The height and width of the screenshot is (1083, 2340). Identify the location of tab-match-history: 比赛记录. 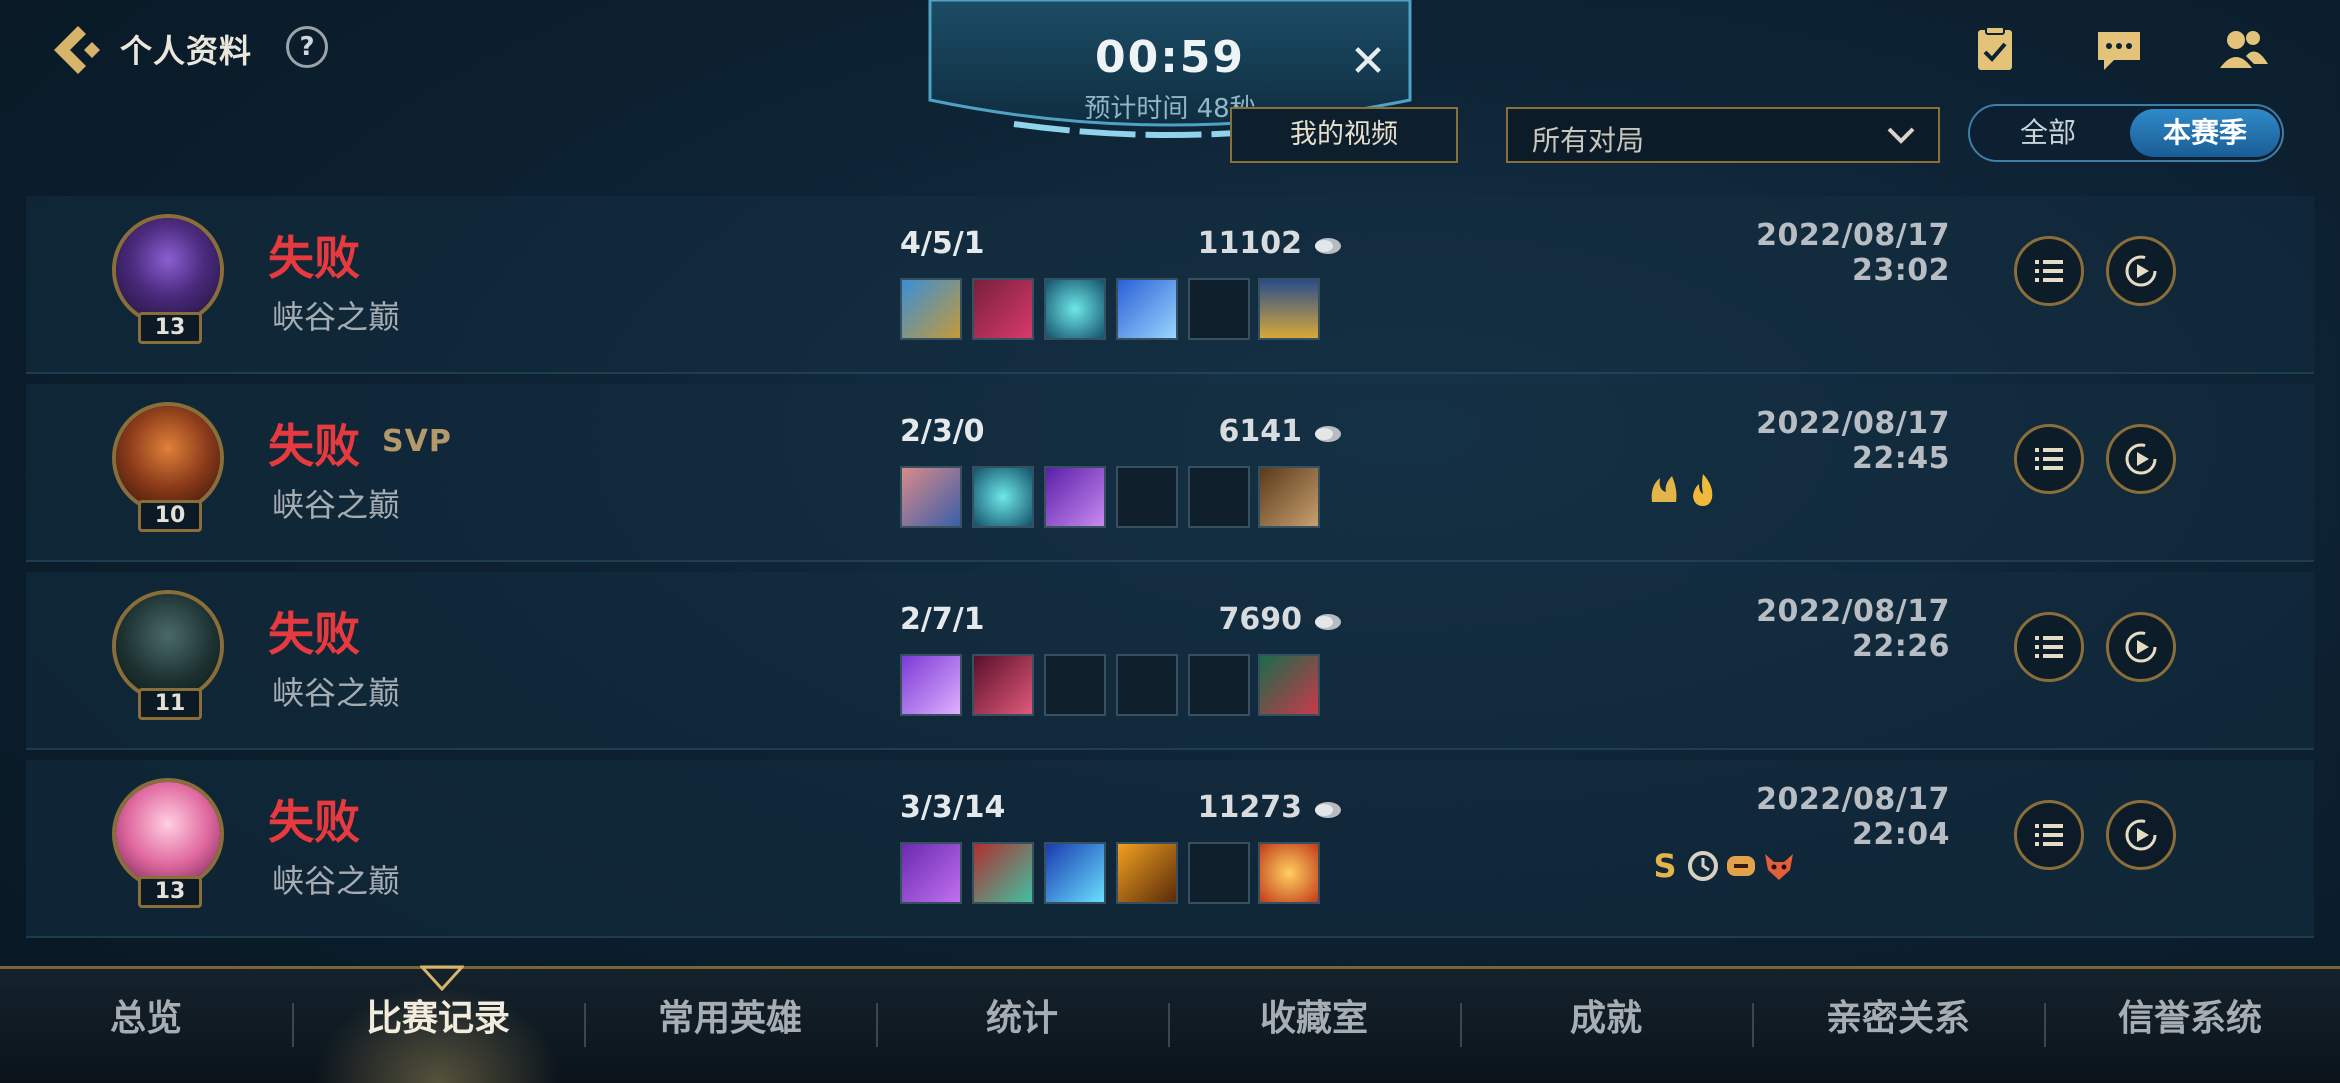
(438, 1026).